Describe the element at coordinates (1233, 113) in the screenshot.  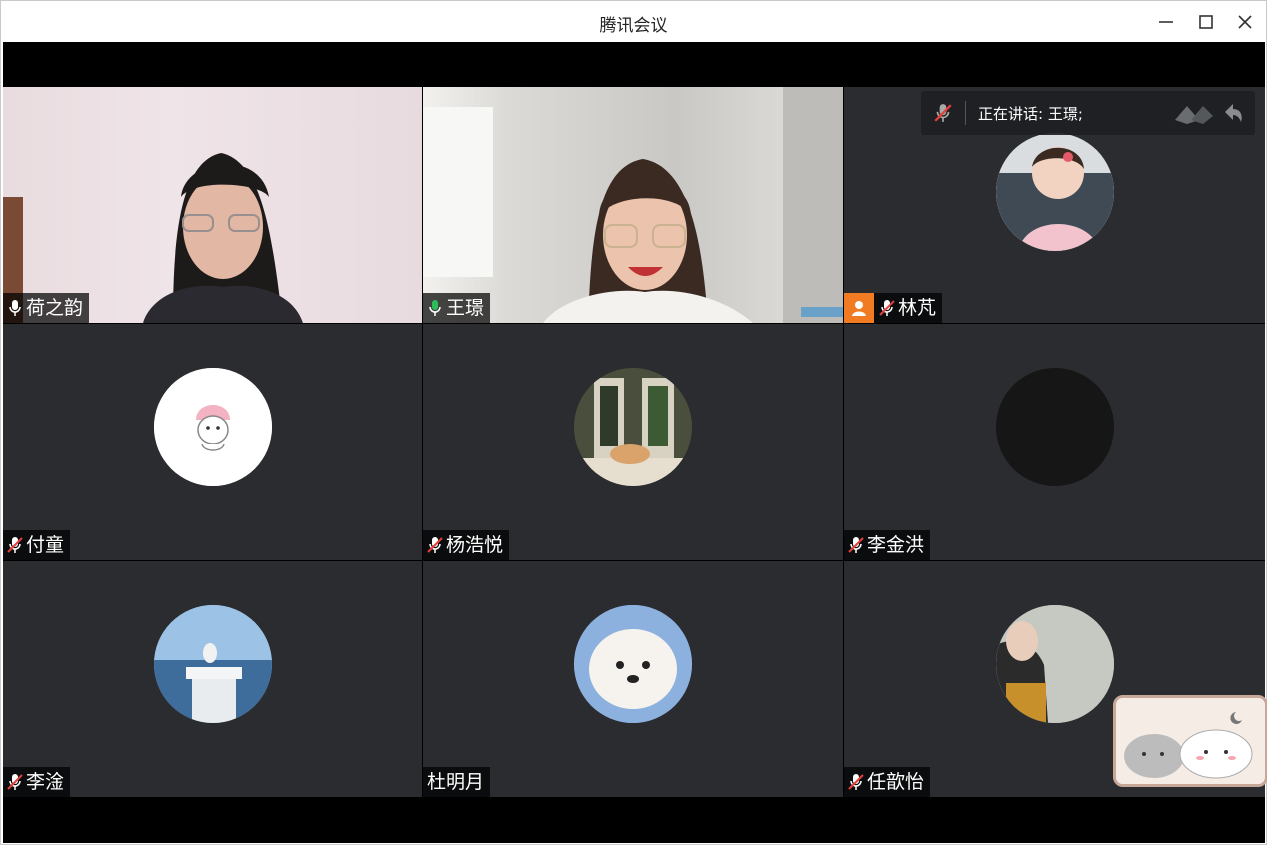
I see `return-icon` at that location.